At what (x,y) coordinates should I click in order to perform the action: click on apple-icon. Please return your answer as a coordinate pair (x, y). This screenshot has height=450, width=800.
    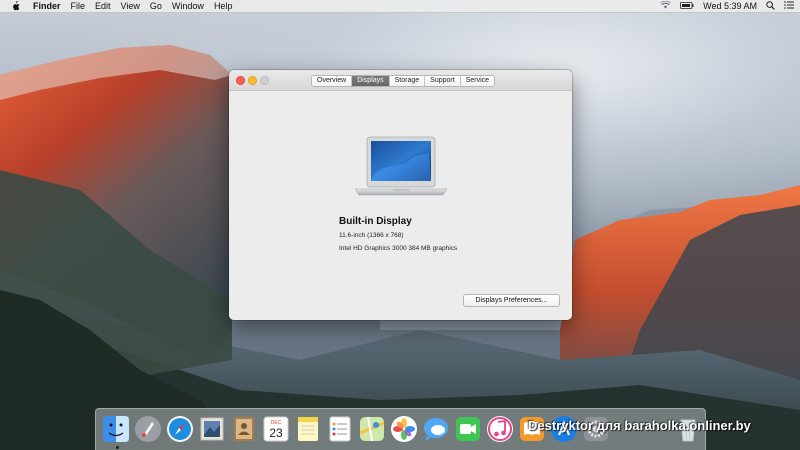
    Looking at the image, I should click on (17, 6).